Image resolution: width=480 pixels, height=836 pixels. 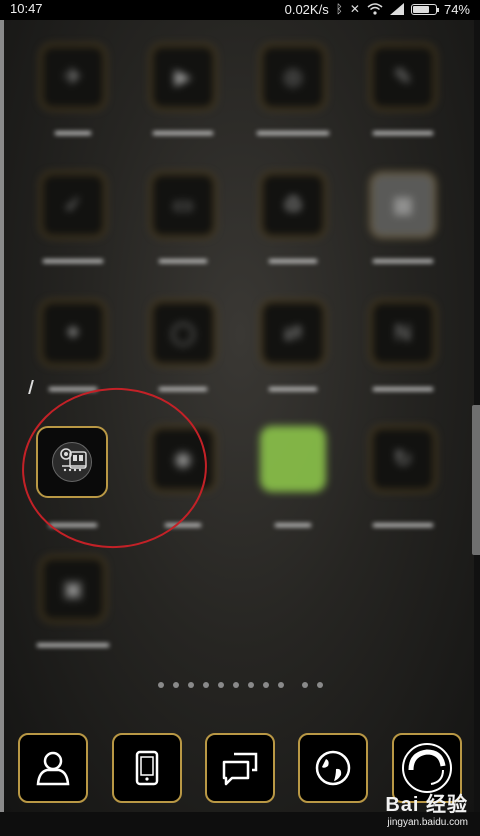 I want to click on app-r1c3: ◎ ▬▬▬▬▬▬, so click(x=293, y=99).